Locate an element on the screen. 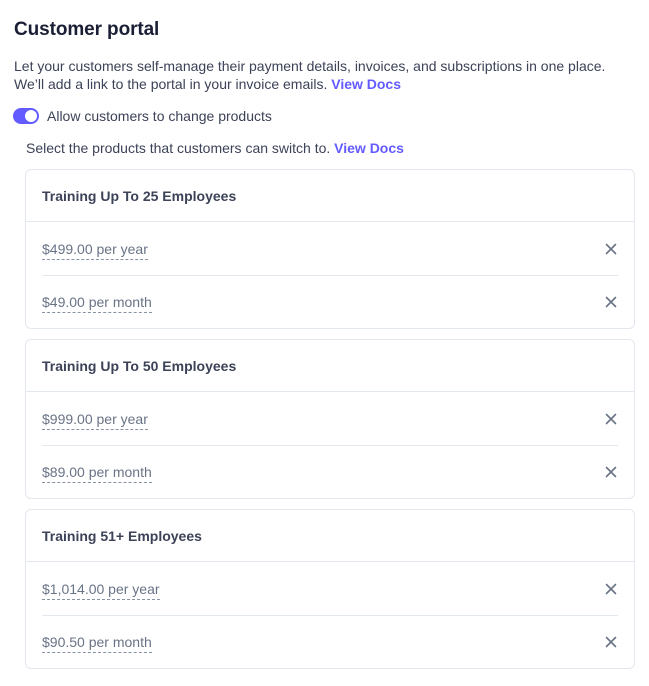  toggle-knob is located at coordinates (31, 116).